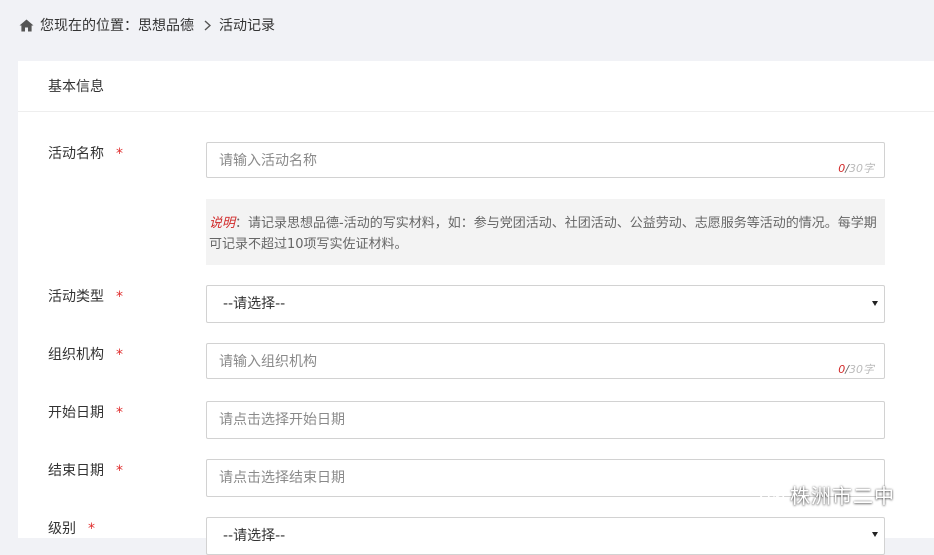  What do you see at coordinates (247, 26) in the screenshot?
I see `breadcrumb-current: 活动记录` at bounding box center [247, 26].